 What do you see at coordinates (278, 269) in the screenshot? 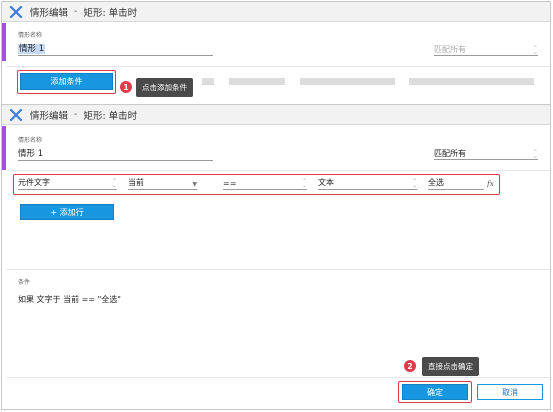
I see `conditions-divider` at bounding box center [278, 269].